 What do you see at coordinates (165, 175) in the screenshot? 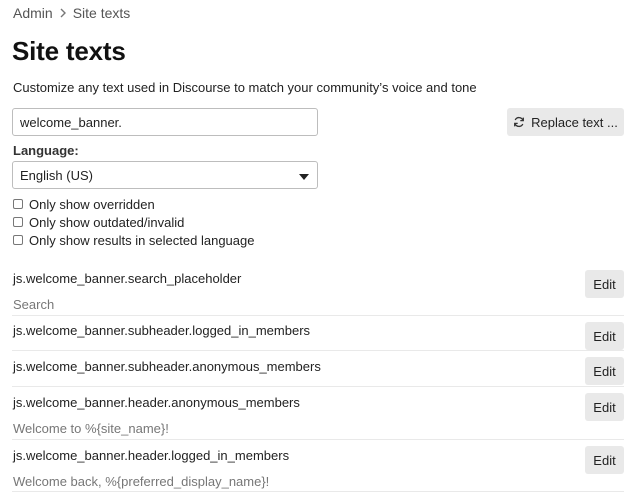
I see `language-select: English (US)` at bounding box center [165, 175].